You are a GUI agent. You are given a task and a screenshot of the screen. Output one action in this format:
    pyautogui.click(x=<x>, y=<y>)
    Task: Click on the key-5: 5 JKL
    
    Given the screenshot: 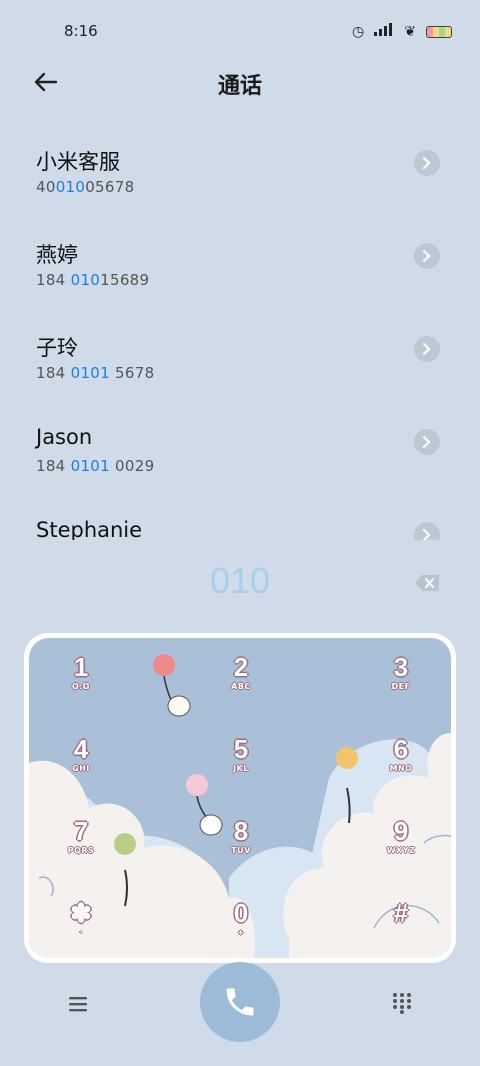 What is the action you would take?
    pyautogui.click(x=241, y=766)
    